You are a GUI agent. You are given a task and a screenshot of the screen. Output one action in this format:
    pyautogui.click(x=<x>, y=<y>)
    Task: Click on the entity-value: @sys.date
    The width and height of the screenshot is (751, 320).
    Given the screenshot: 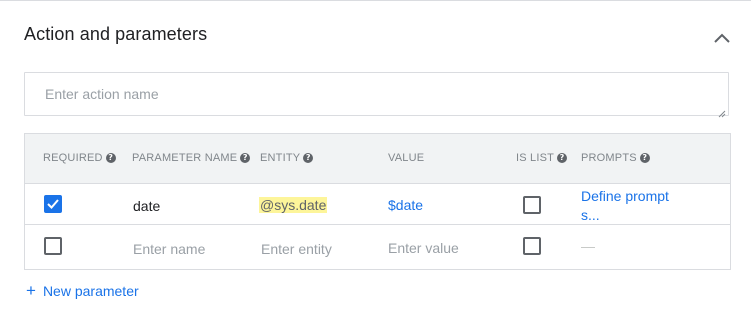 What is the action you would take?
    pyautogui.click(x=293, y=205)
    